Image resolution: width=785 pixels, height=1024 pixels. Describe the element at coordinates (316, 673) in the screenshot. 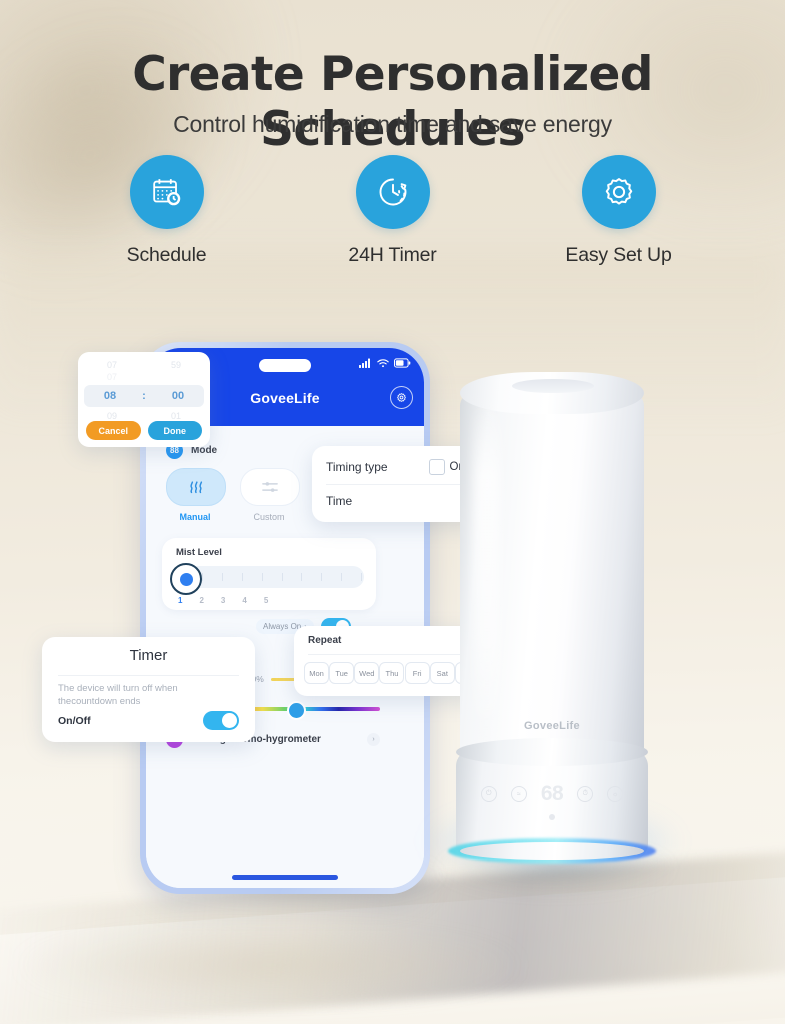

I see `day-chip-mon: Mon` at that location.